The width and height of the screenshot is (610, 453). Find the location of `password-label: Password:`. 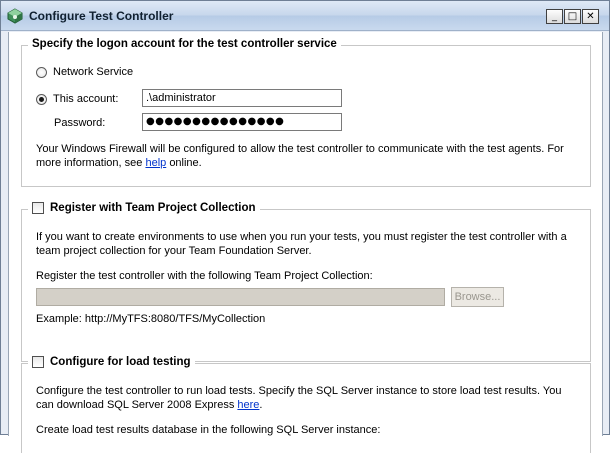

password-label: Password: is located at coordinates (80, 123).